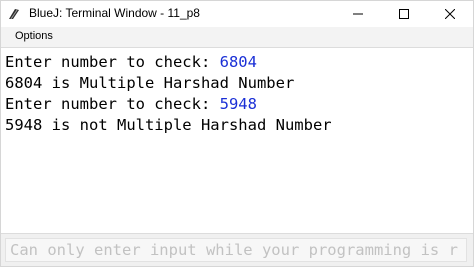  I want to click on maximize-button, so click(404, 14).